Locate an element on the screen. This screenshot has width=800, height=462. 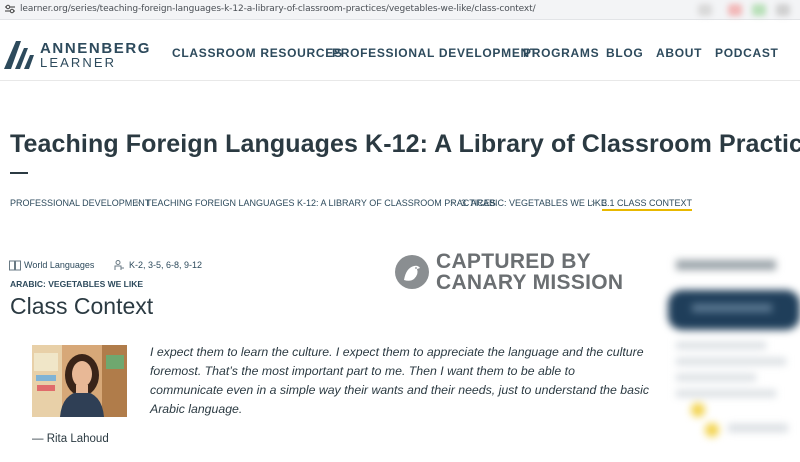
site-settings-icon is located at coordinates (10, 9).